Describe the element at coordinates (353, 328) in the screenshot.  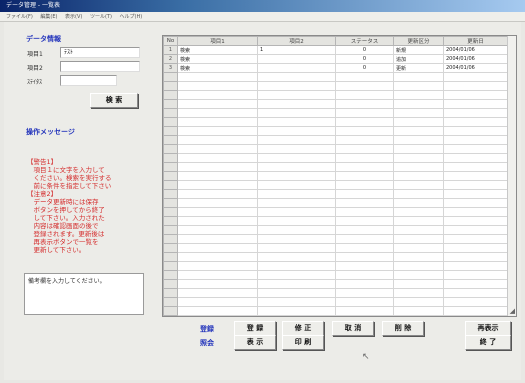
I see `cancel-button: 取 消` at that location.